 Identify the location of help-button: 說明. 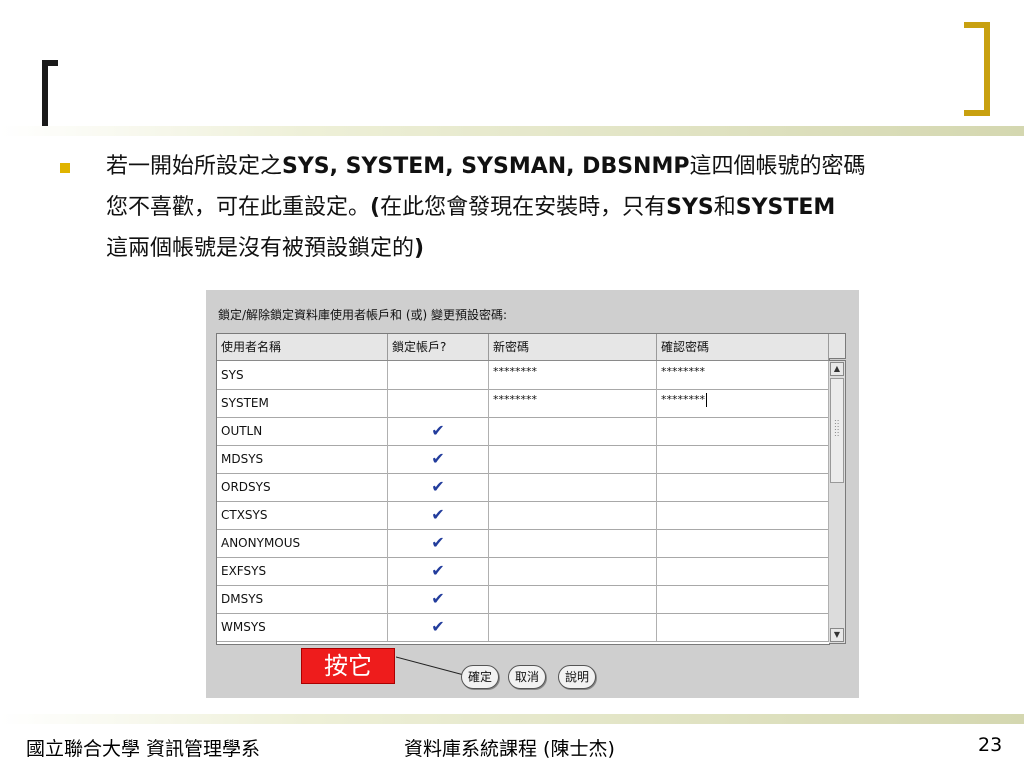
(577, 677).